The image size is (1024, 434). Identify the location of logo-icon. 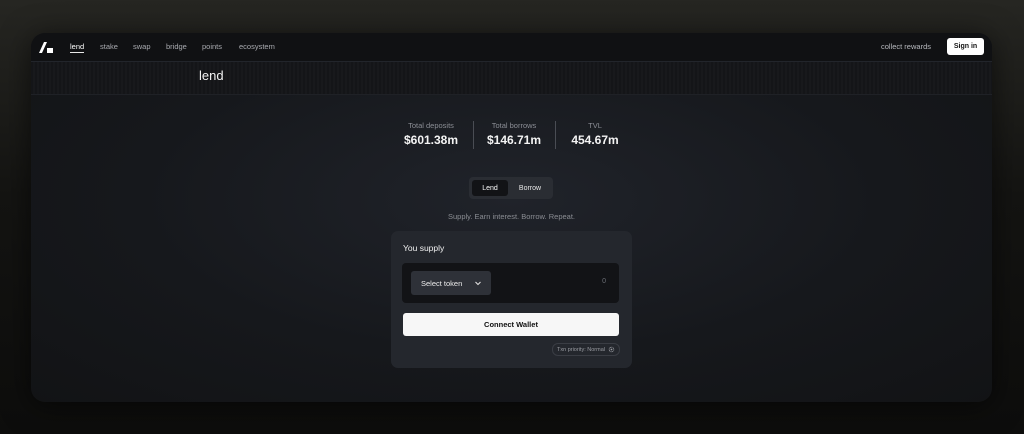
(46, 47).